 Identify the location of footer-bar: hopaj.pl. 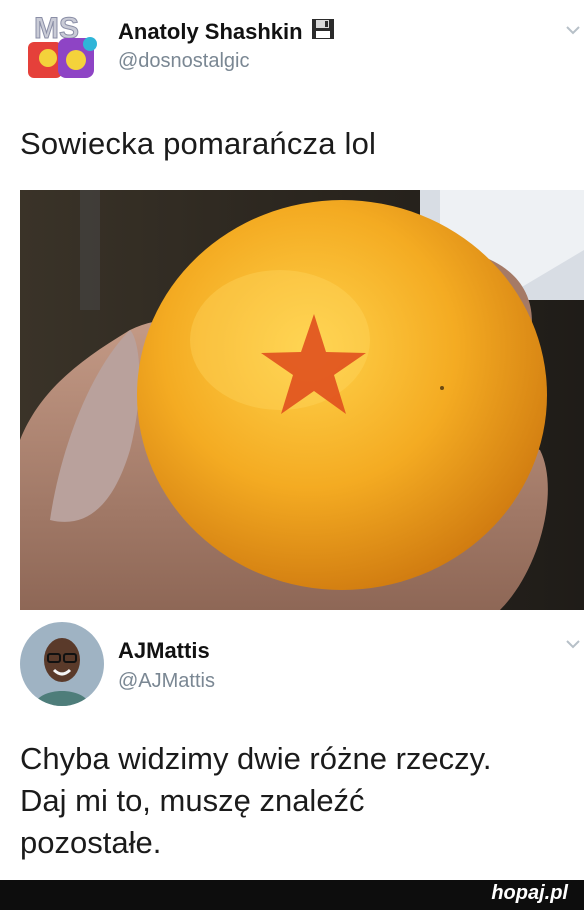
(292, 895).